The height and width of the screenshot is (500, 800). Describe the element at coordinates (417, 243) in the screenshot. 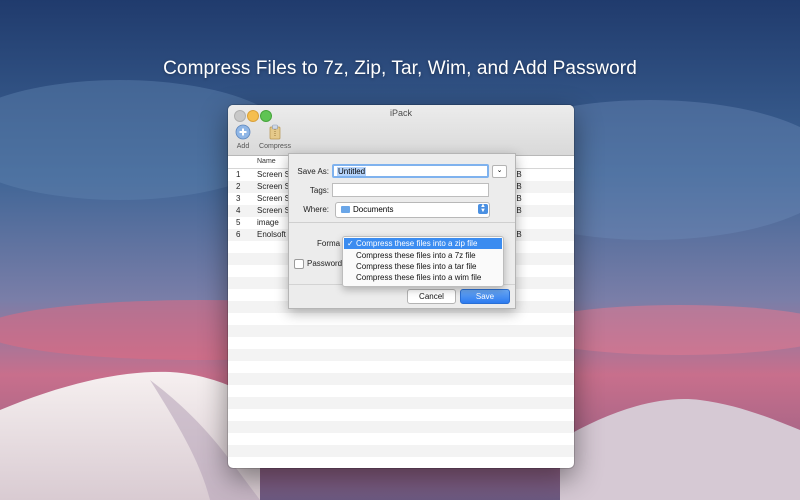

I see `format-option-label: Compress these files into a zip file` at that location.